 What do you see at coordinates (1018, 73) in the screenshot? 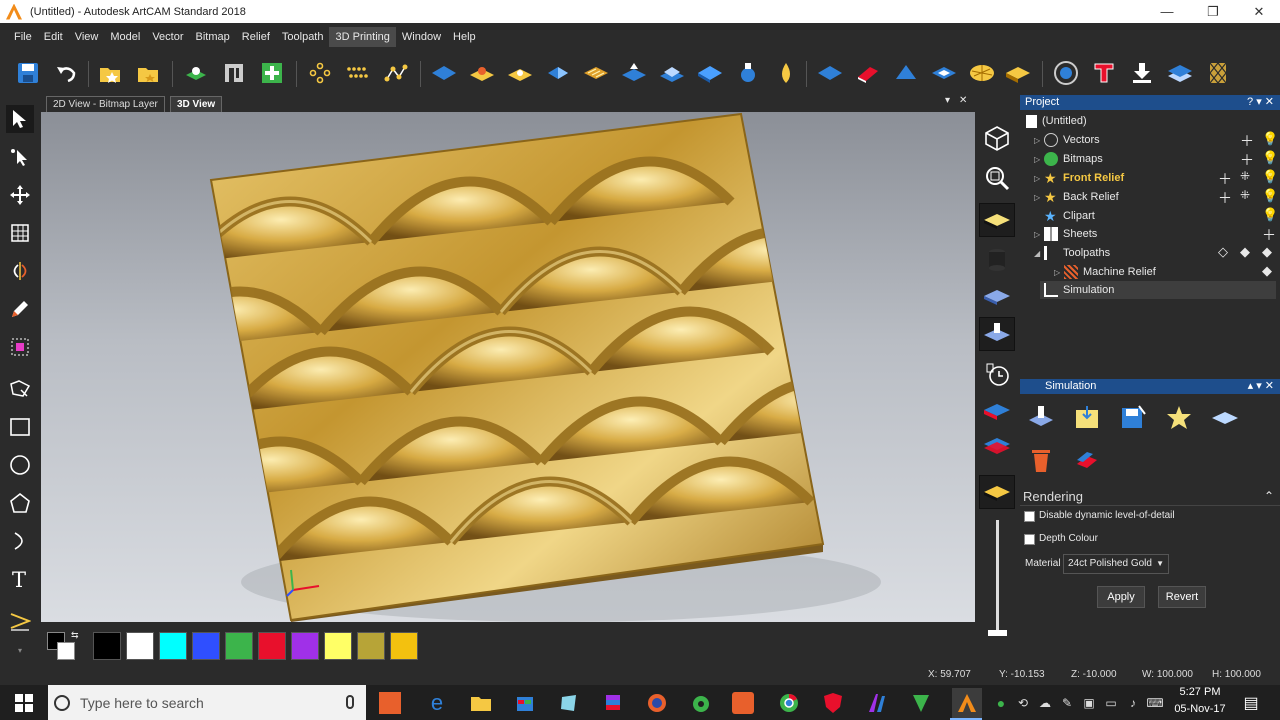
I see `yellow-box-icon` at bounding box center [1018, 73].